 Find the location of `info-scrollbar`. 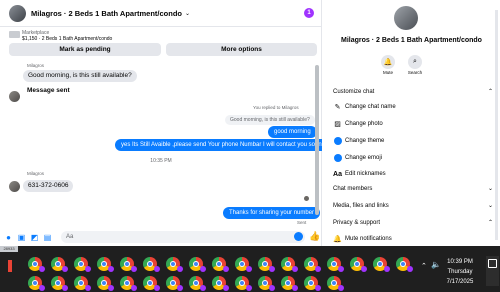

info-scrollbar is located at coordinates (496, 125).